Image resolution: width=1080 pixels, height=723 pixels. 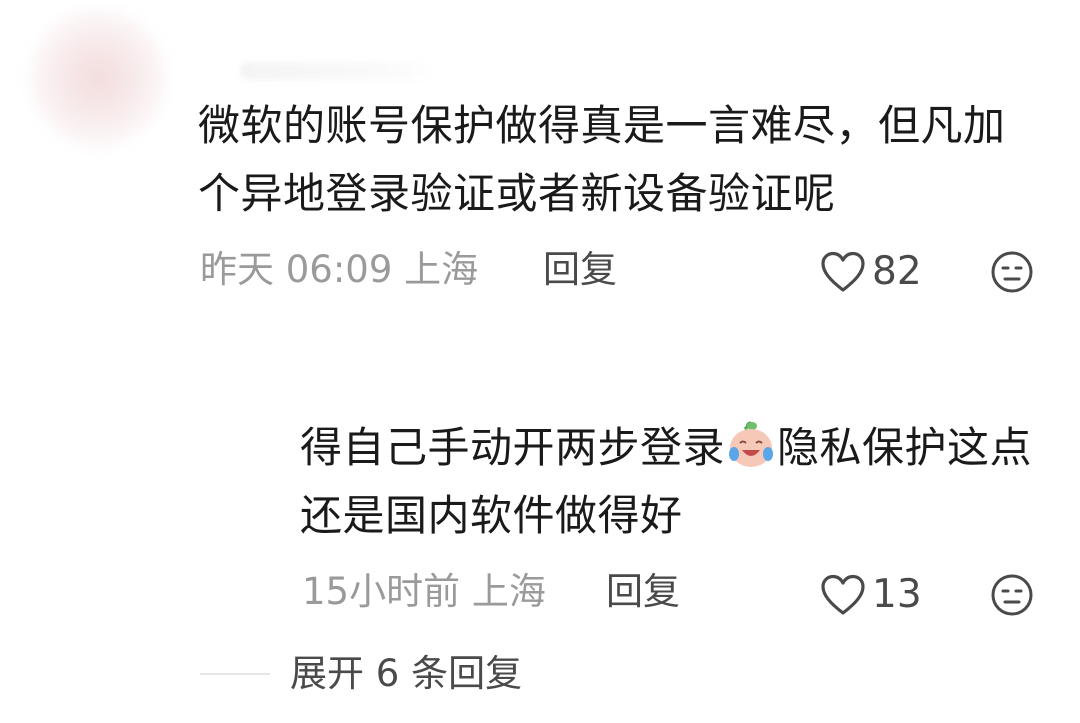 I want to click on reply-text-part1: 得自己手动开两步登录, so click(x=513, y=447).